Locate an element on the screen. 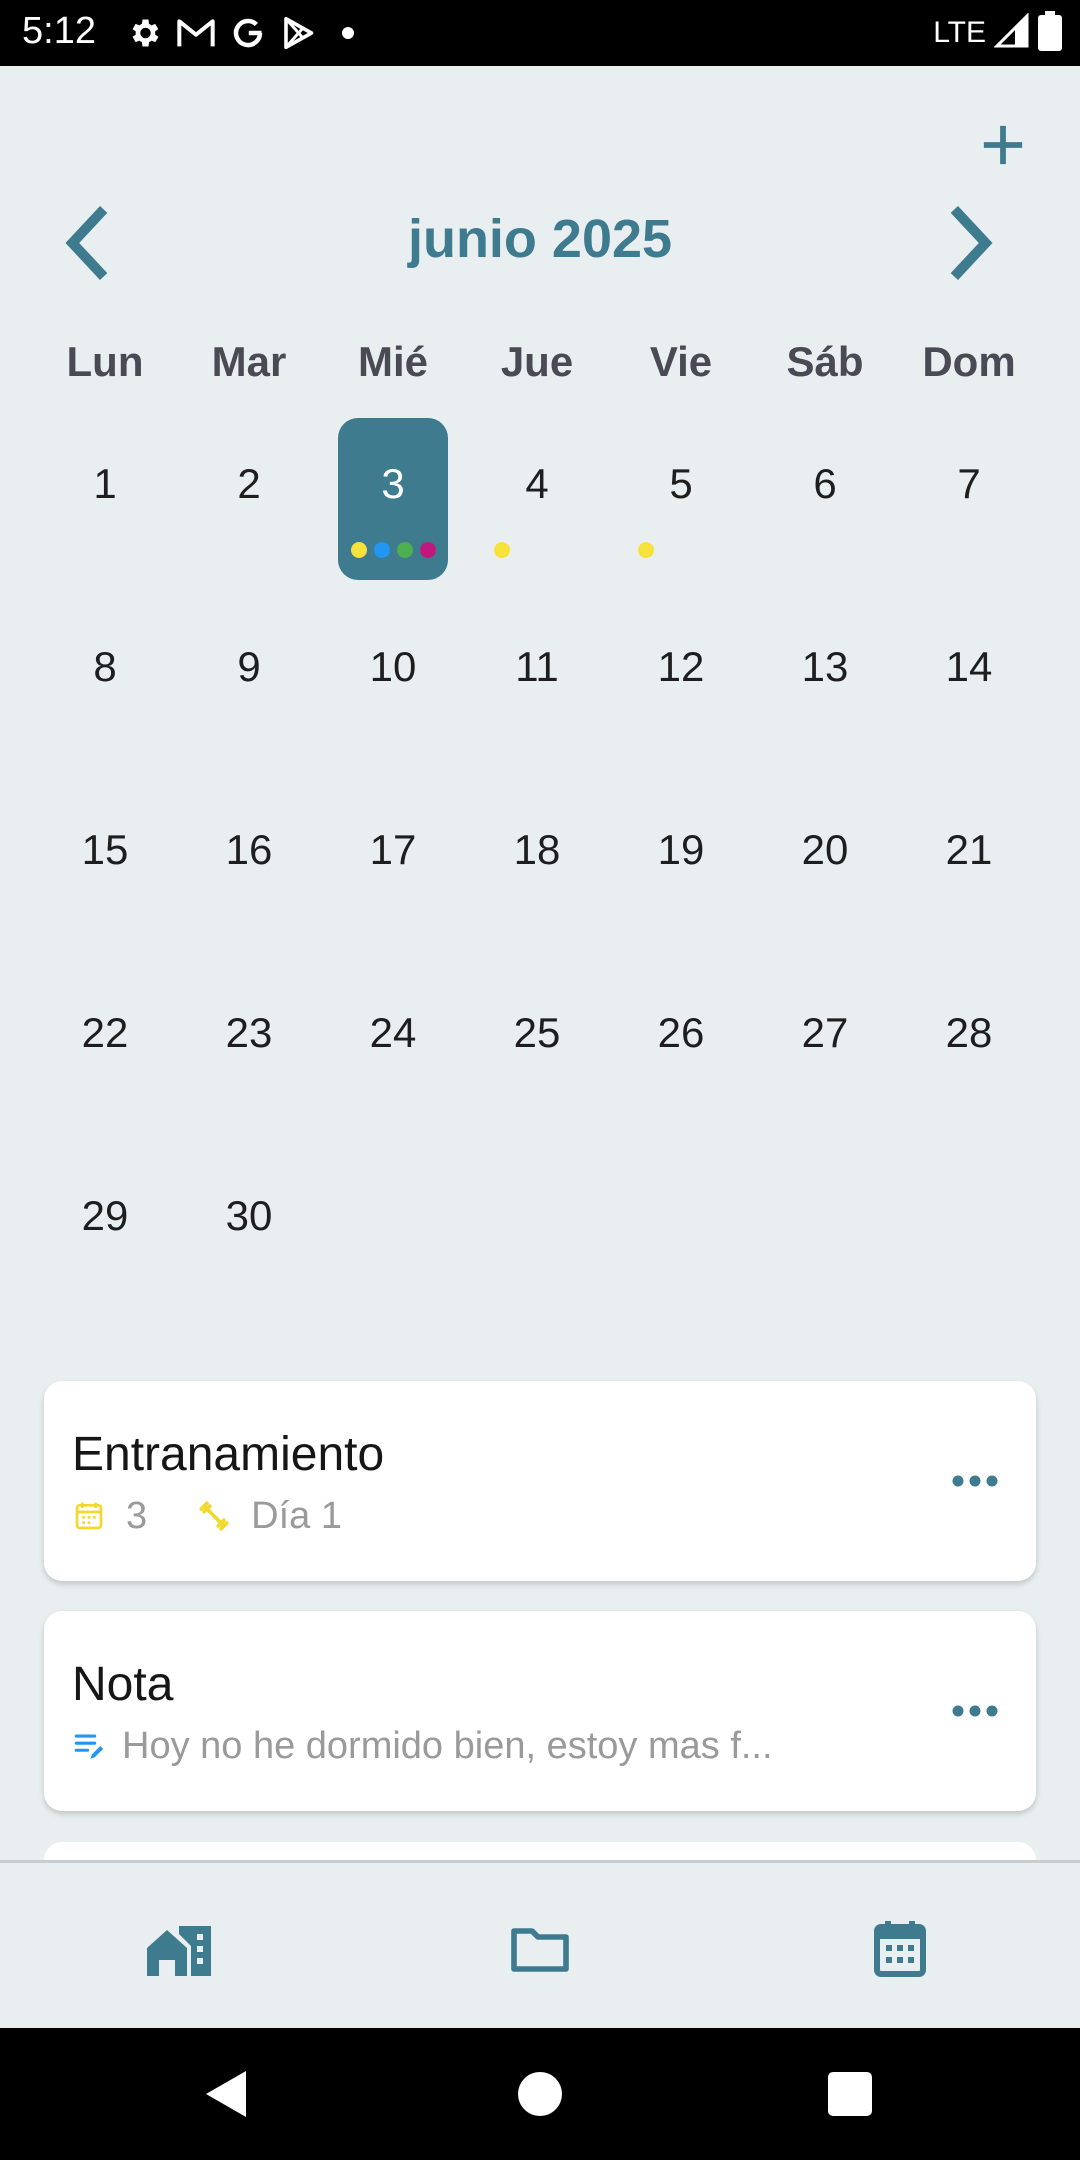 The width and height of the screenshot is (1080, 2160). calendar-day: 20 is located at coordinates (825, 865).